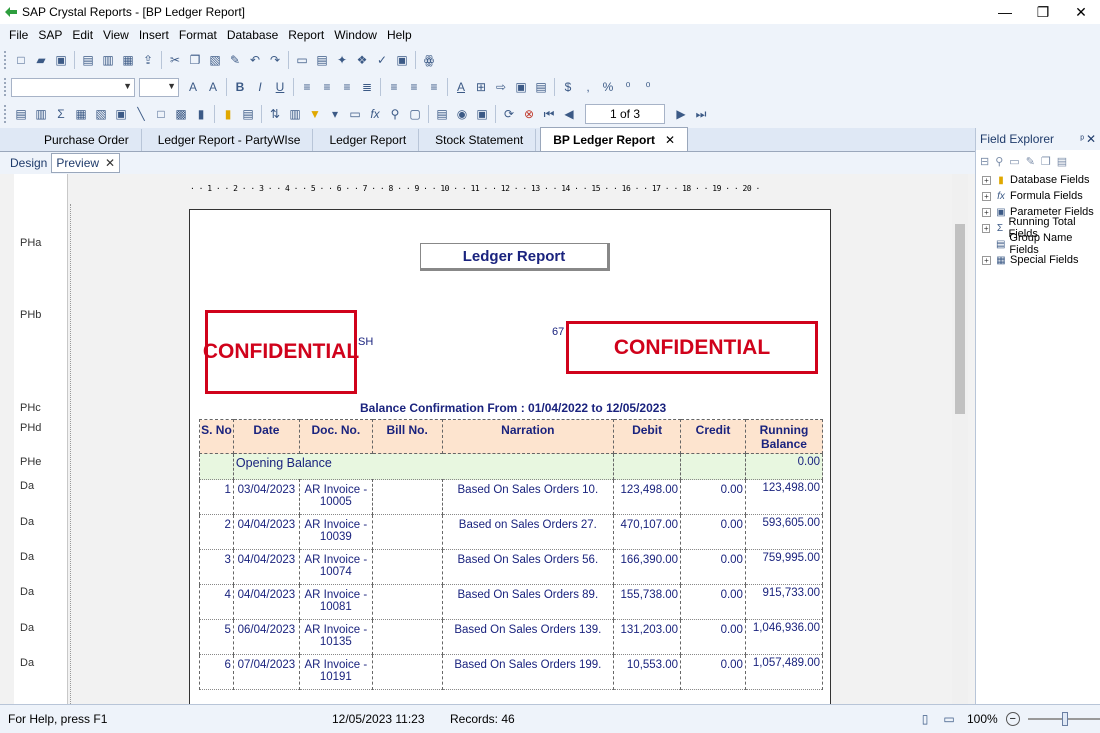  Describe the element at coordinates (307, 87) in the screenshot. I see `align-left-icon: ≡` at that location.